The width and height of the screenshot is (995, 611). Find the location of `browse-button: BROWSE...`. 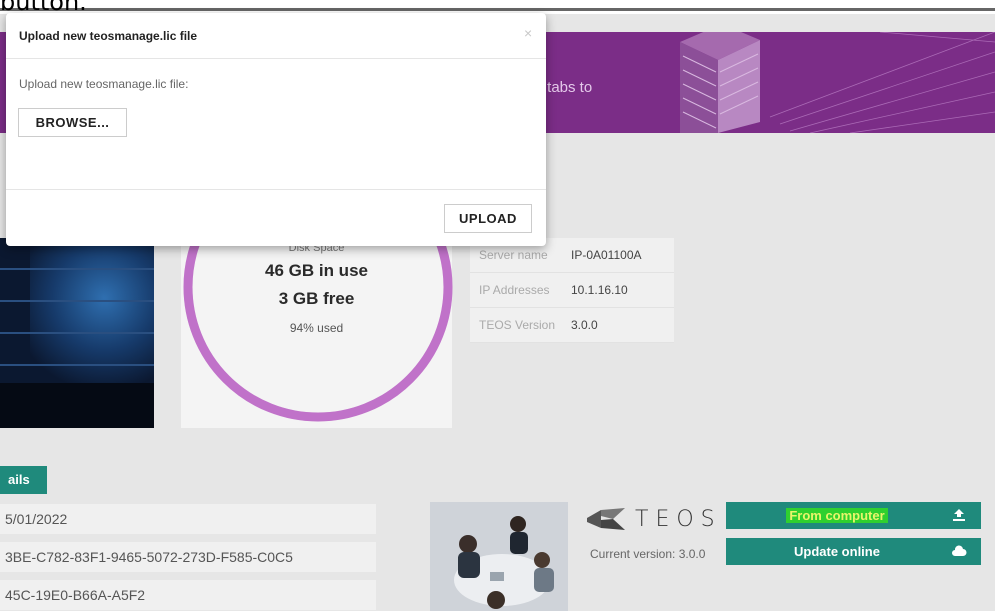

browse-button: BROWSE... is located at coordinates (72, 122).